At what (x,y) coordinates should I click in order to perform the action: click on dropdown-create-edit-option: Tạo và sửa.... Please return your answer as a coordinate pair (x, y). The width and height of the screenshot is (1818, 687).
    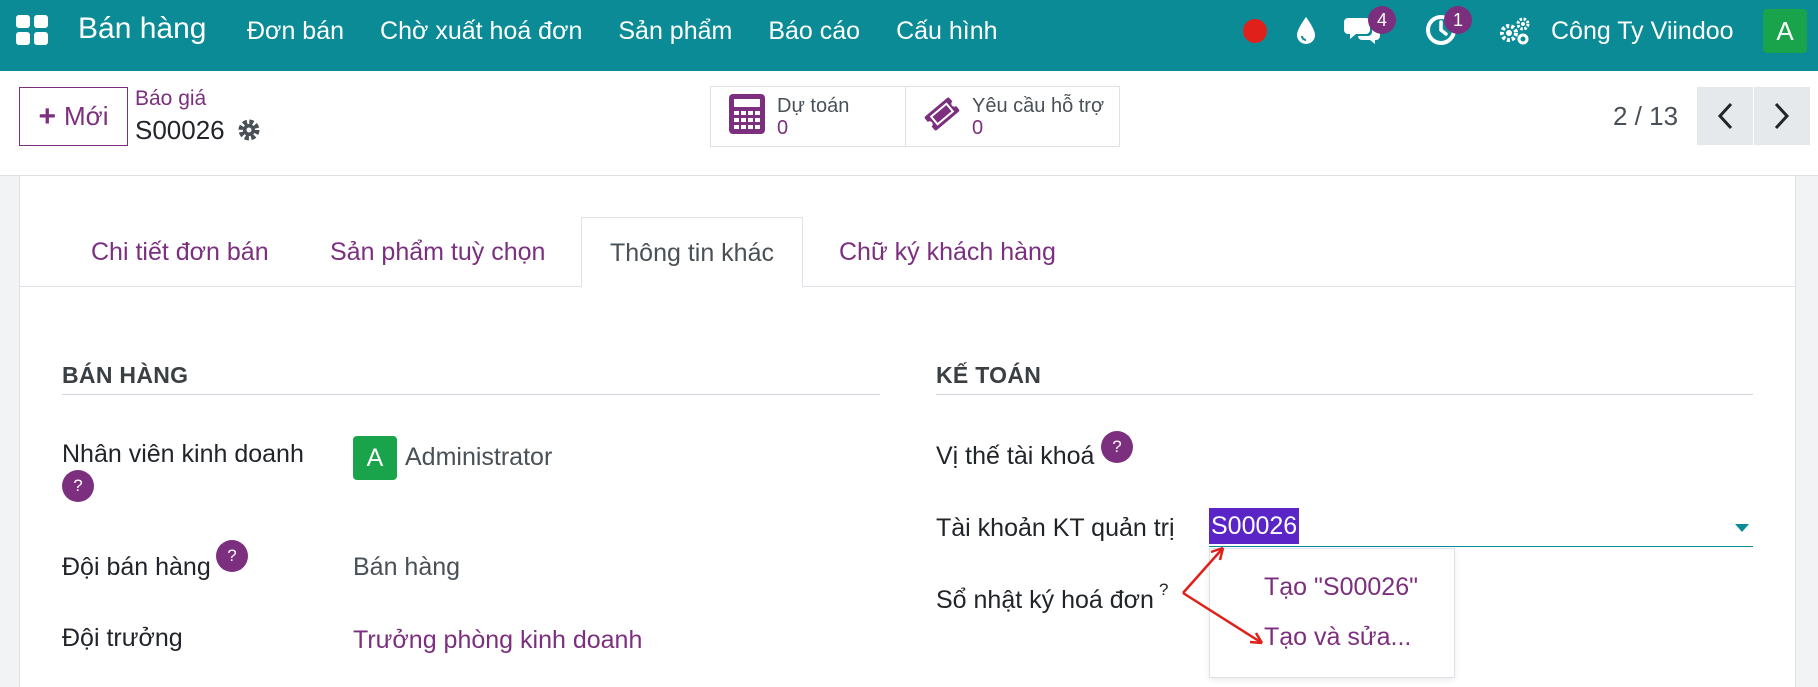
    Looking at the image, I should click on (1337, 637).